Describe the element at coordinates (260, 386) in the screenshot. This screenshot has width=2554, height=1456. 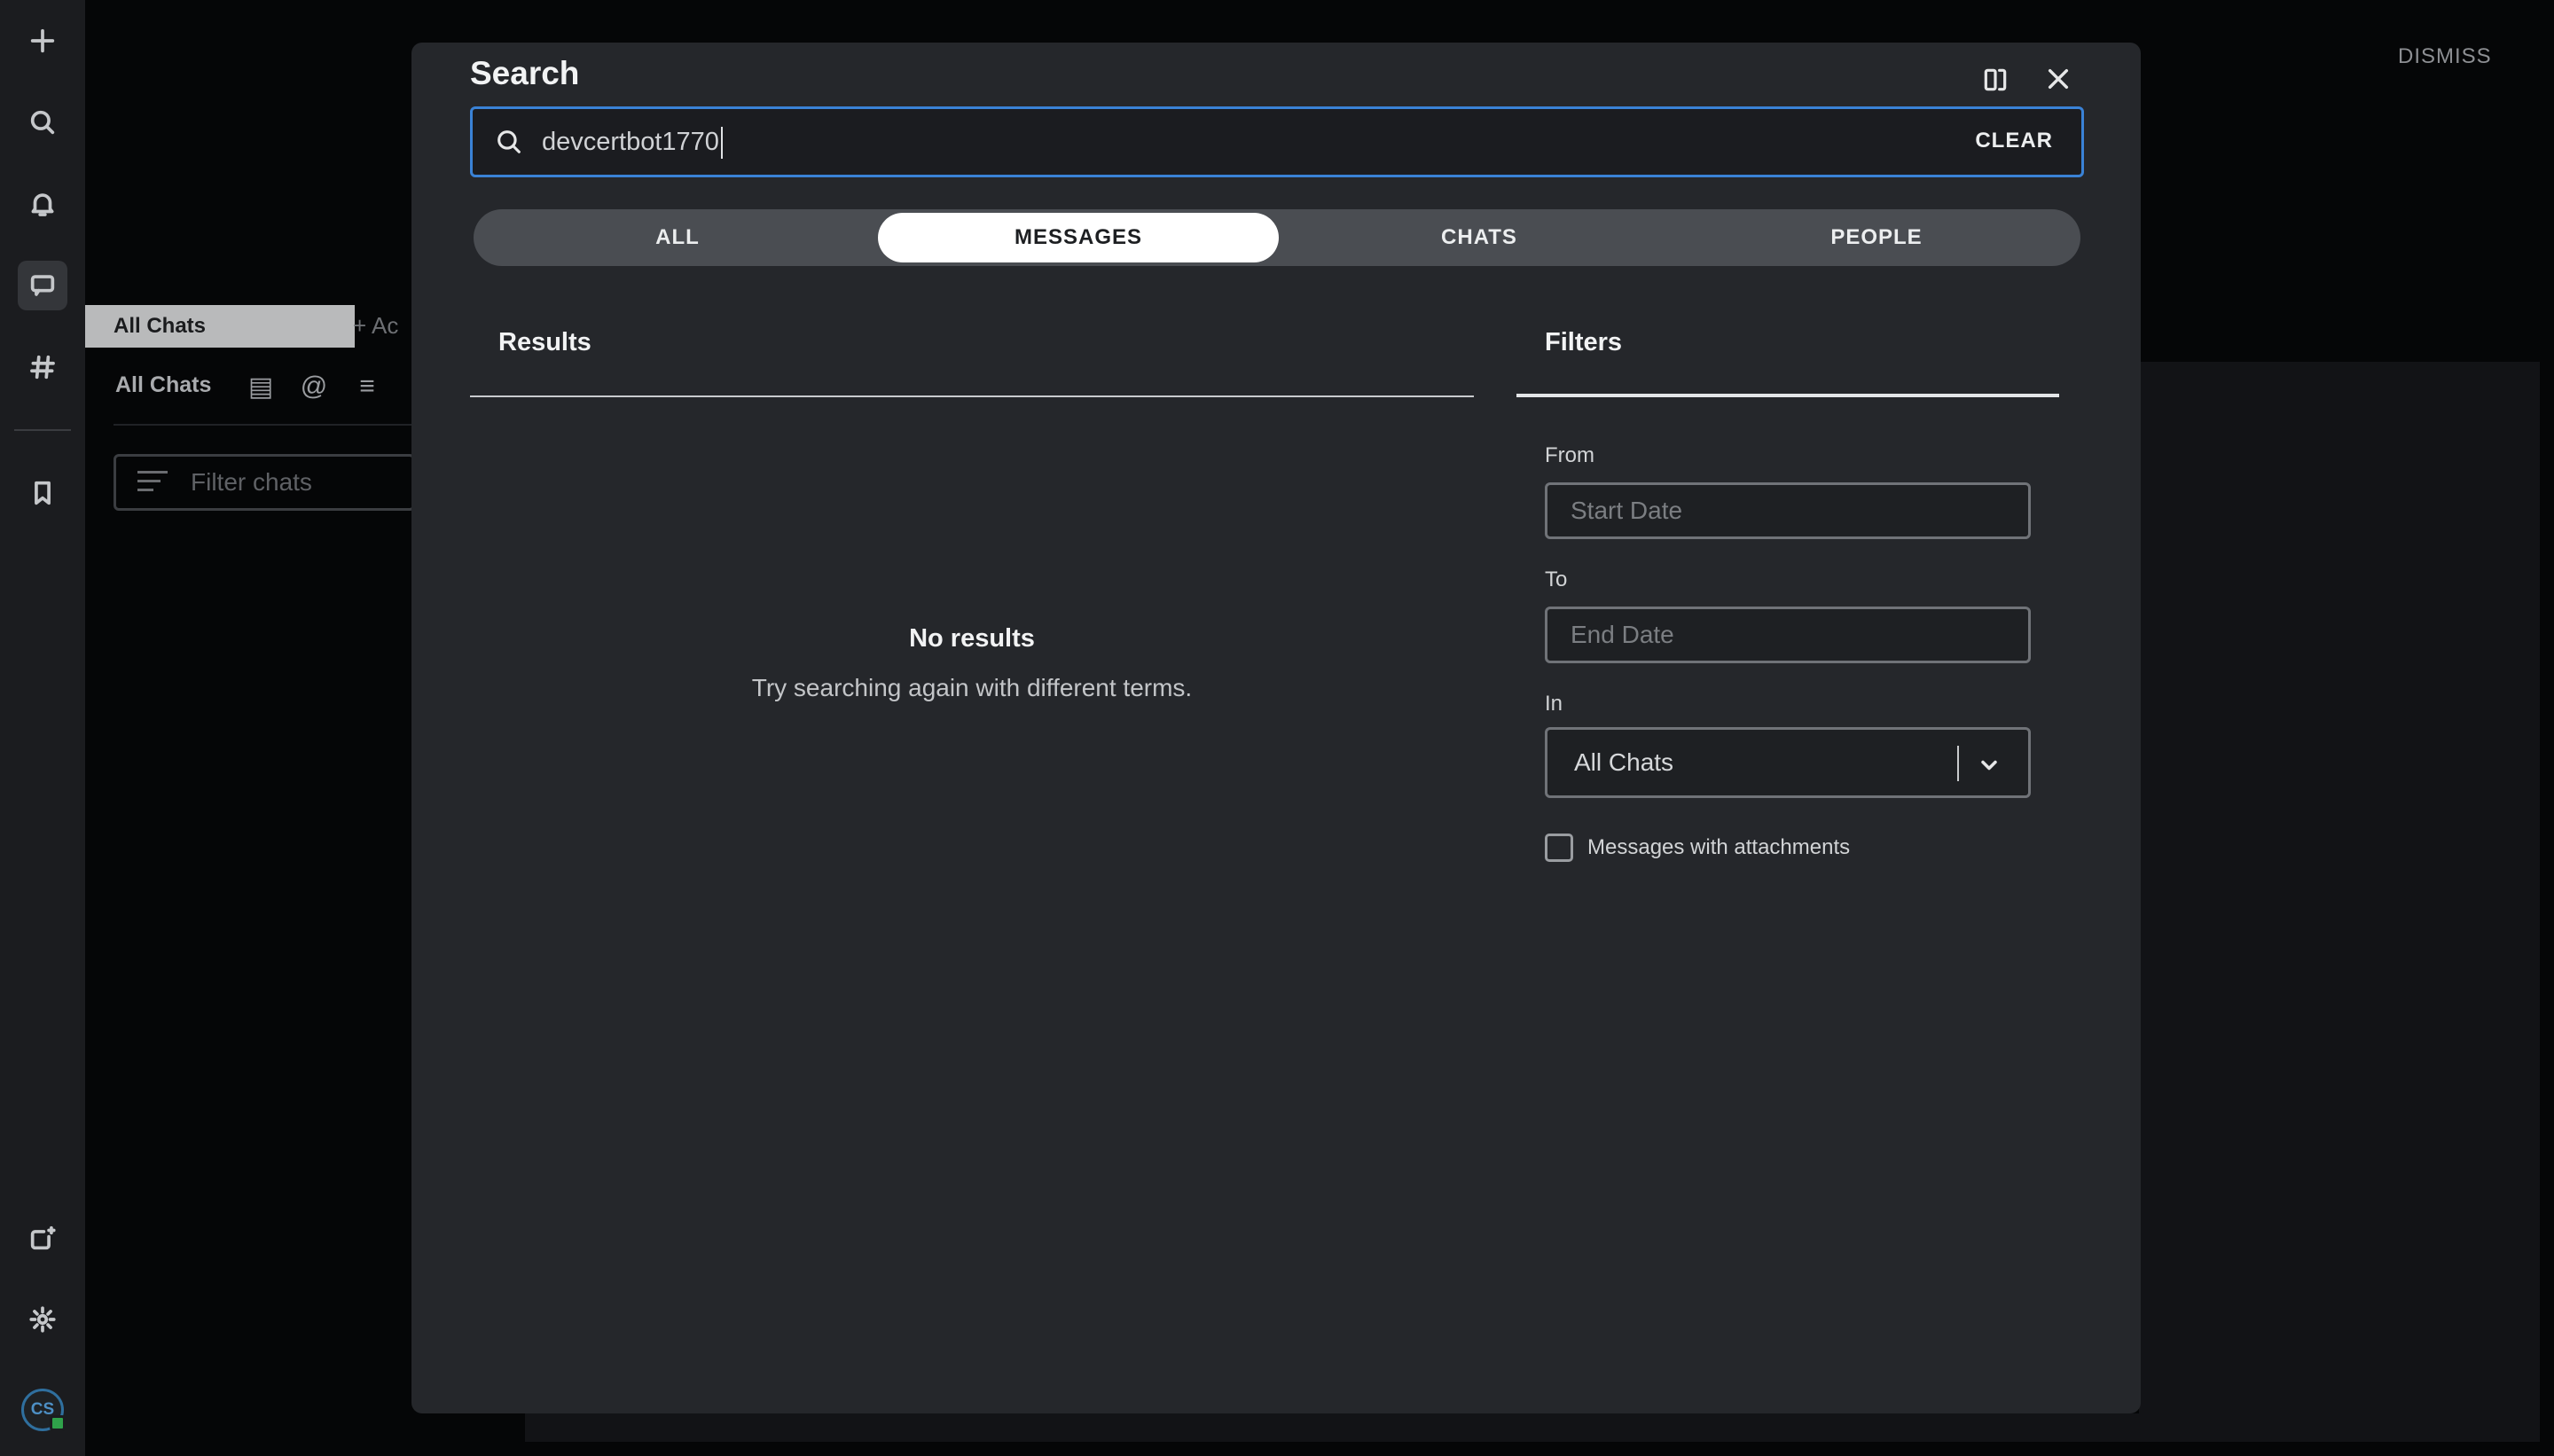
I see `list-view-icon: ▤` at that location.